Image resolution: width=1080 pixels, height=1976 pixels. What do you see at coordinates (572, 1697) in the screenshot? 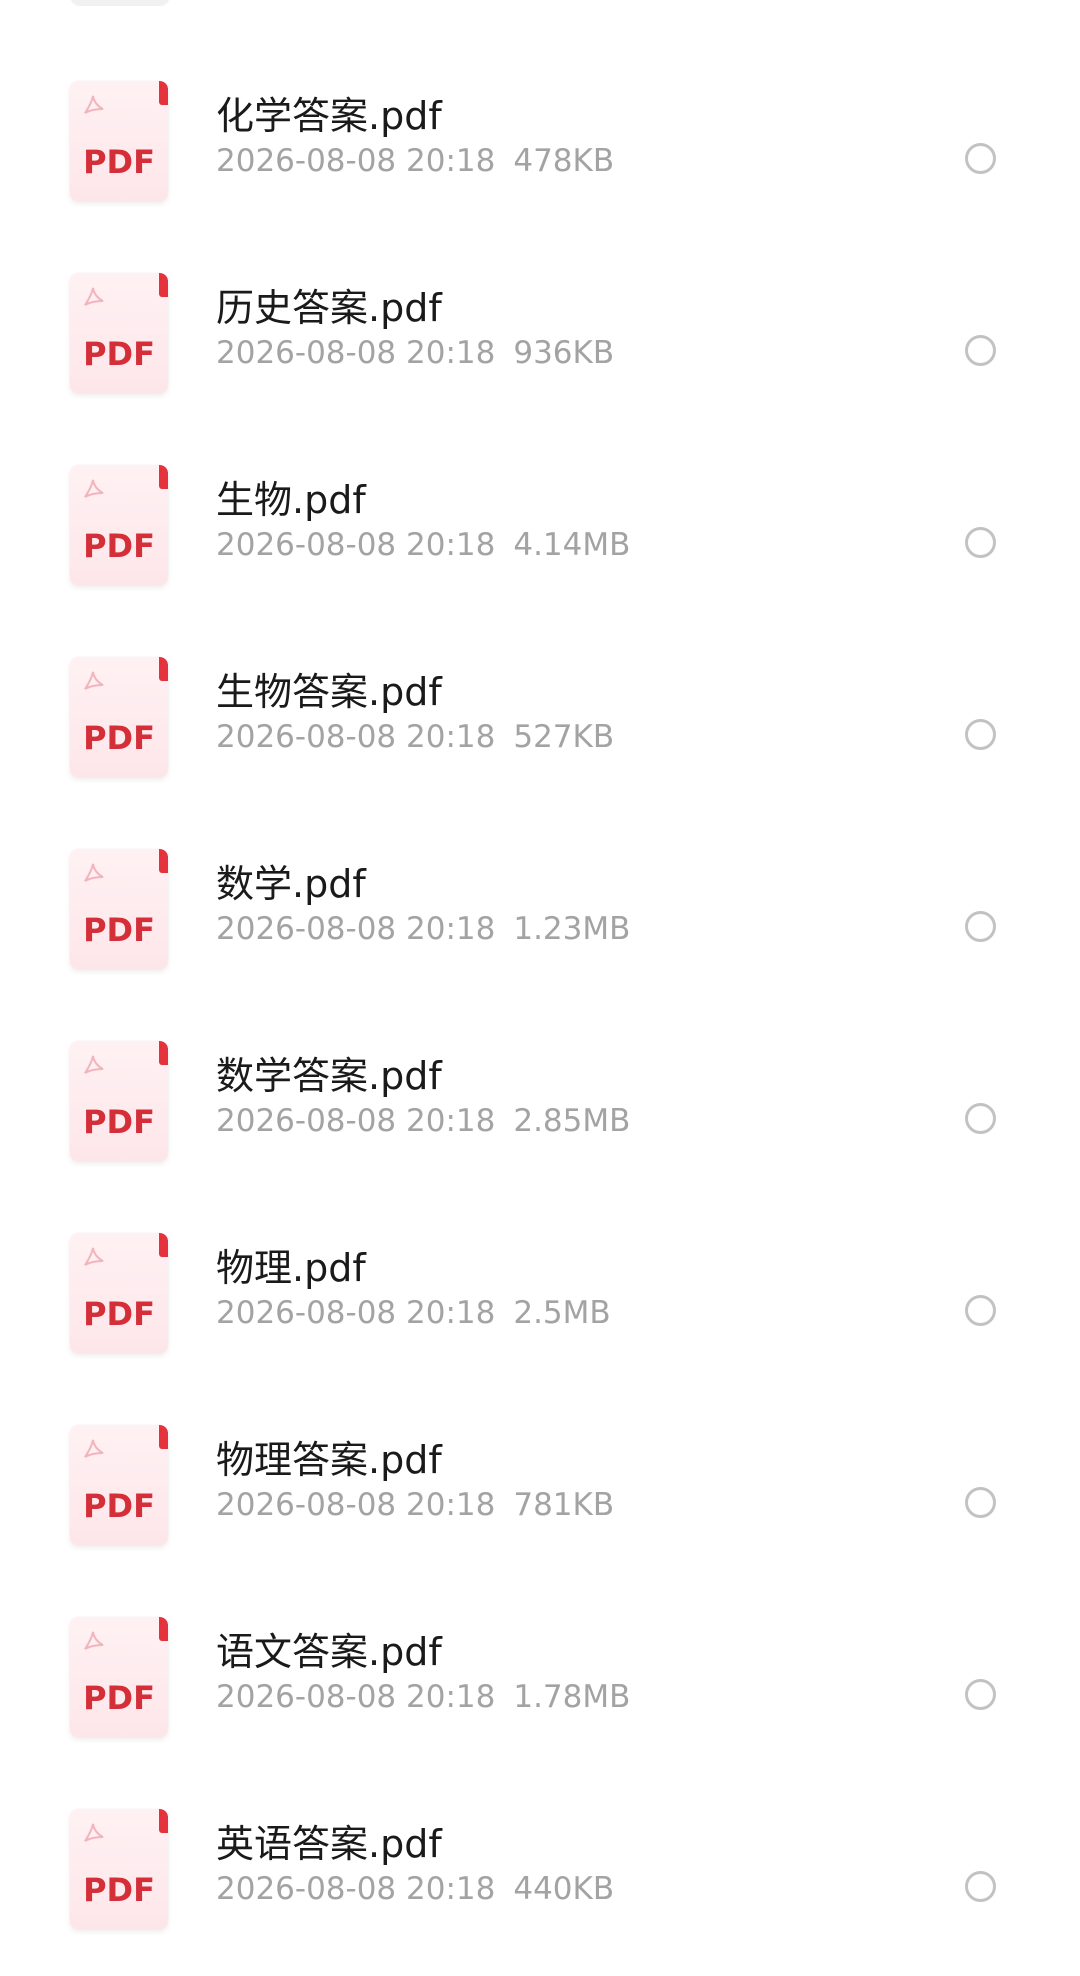
I see `file-size: 1.78MB` at bounding box center [572, 1697].